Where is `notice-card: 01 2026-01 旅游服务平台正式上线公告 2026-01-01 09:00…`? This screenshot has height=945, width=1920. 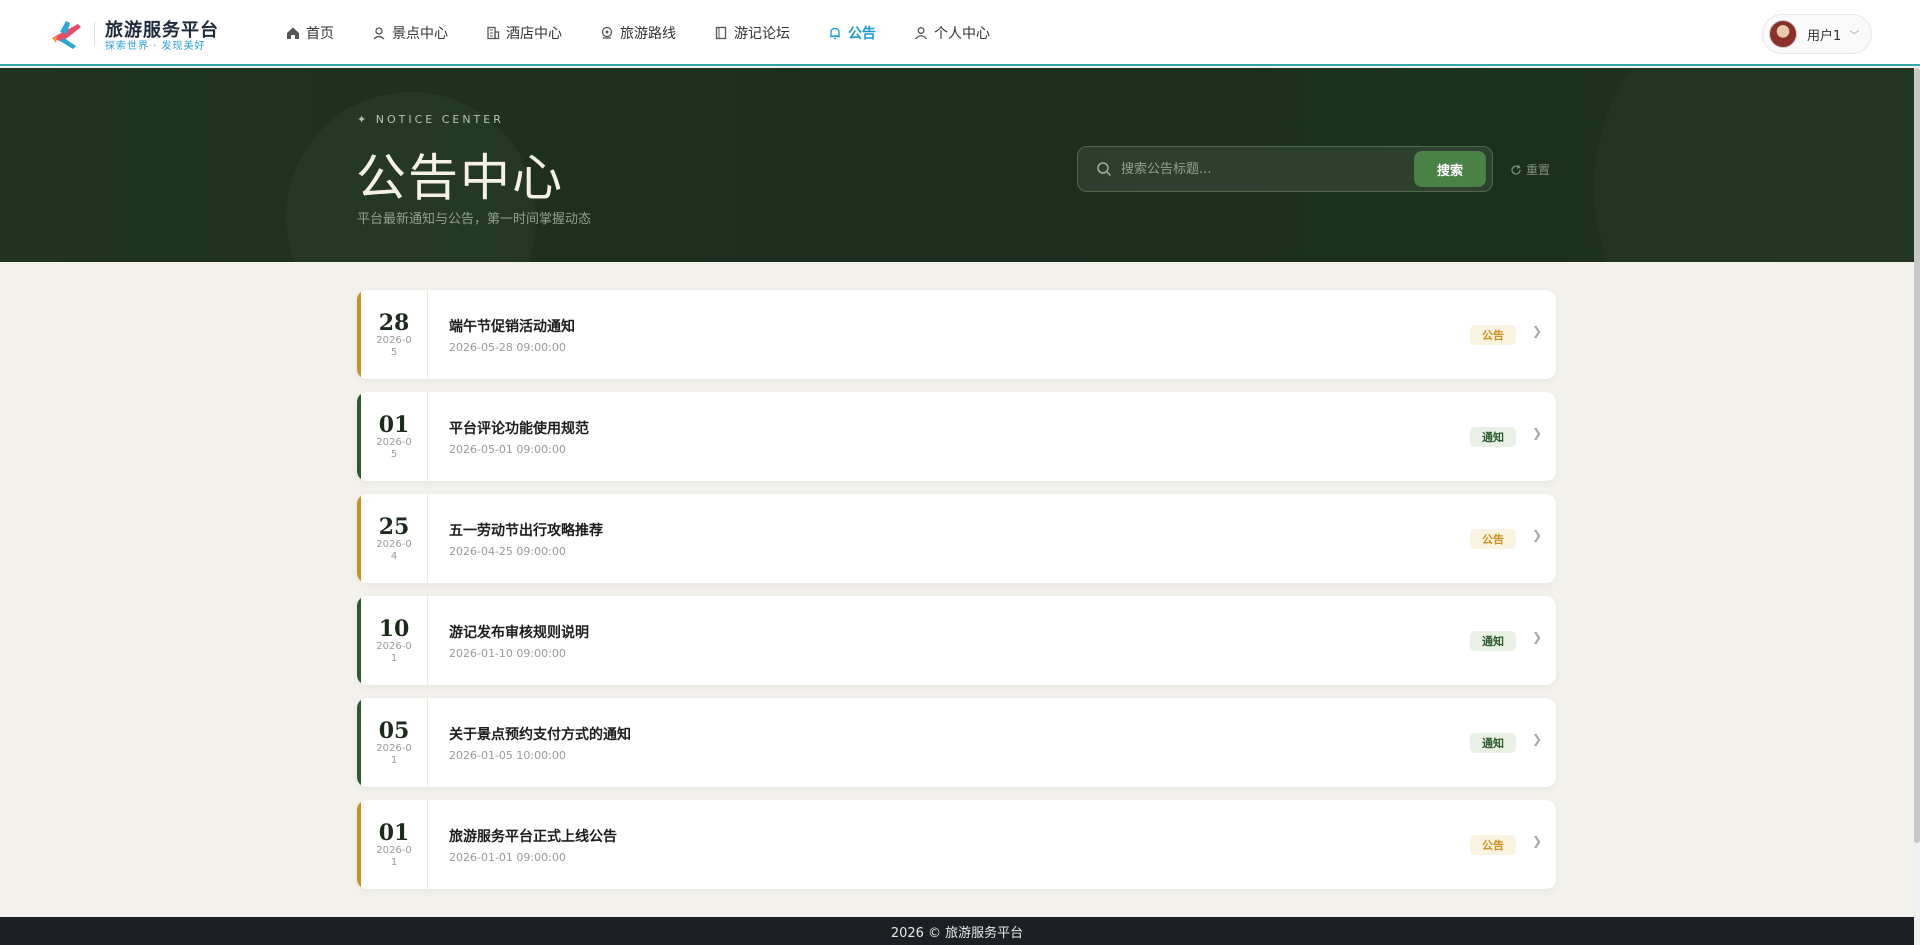
notice-card: 01 2026-01 旅游服务平台正式上线公告 2026-01-01 09:00… is located at coordinates (956, 844).